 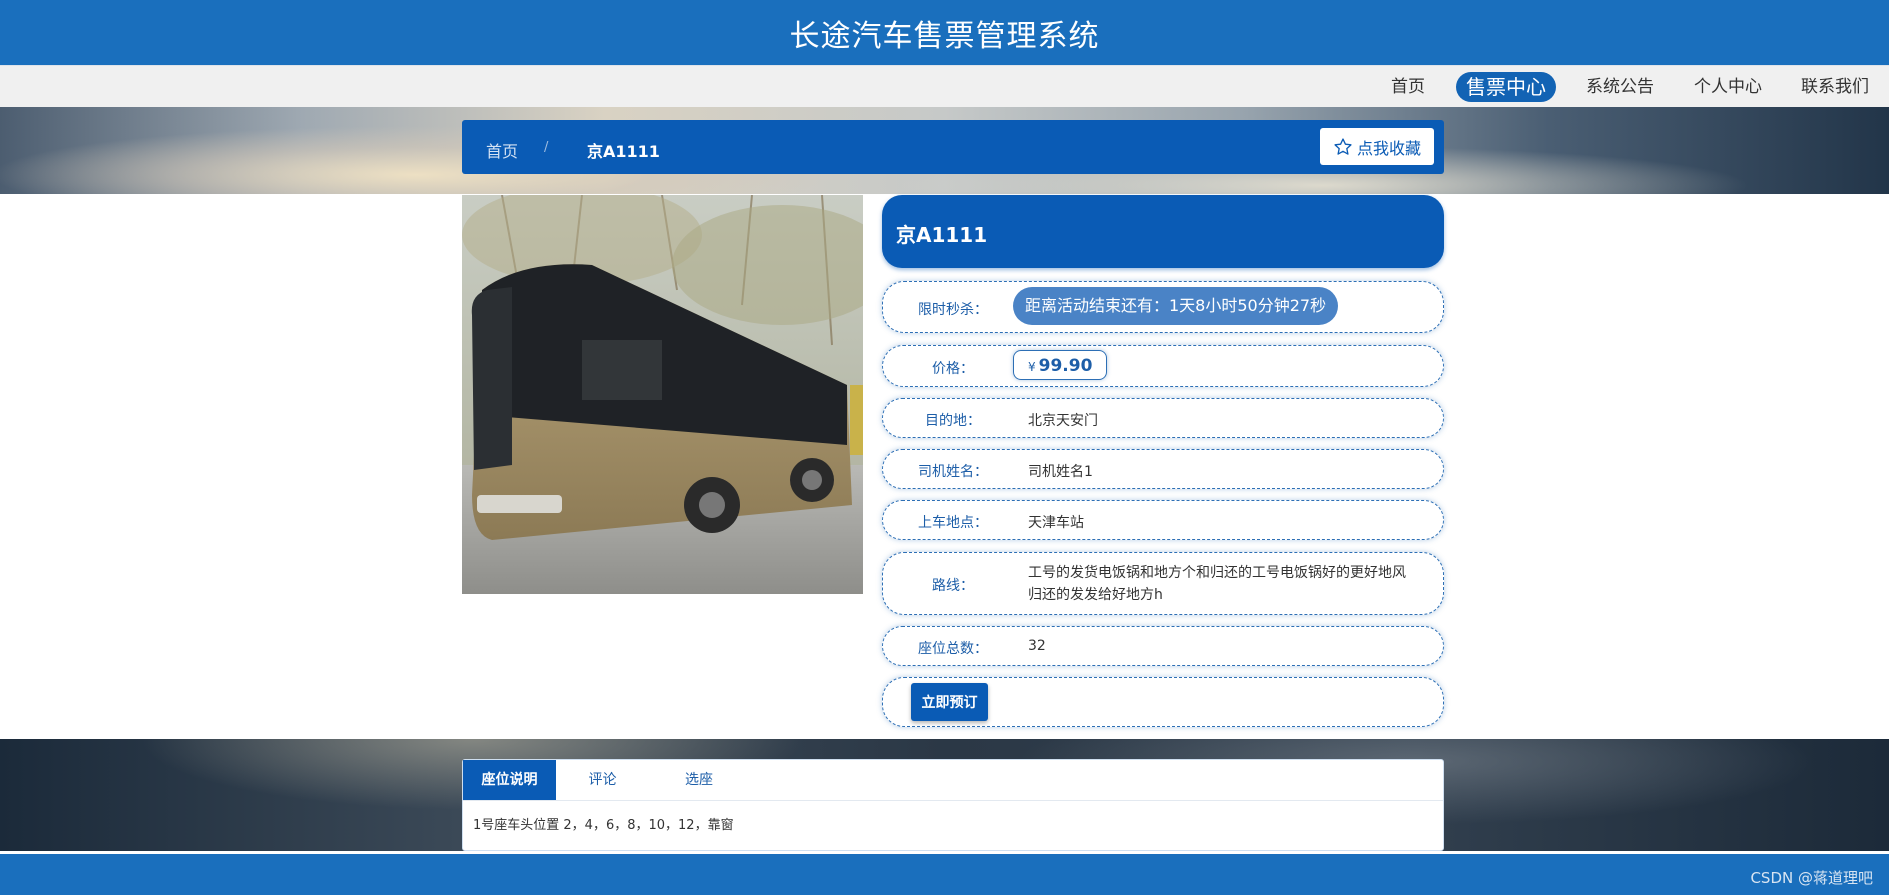 I want to click on site-header: 长途汽车售票管理系统, so click(x=944, y=32).